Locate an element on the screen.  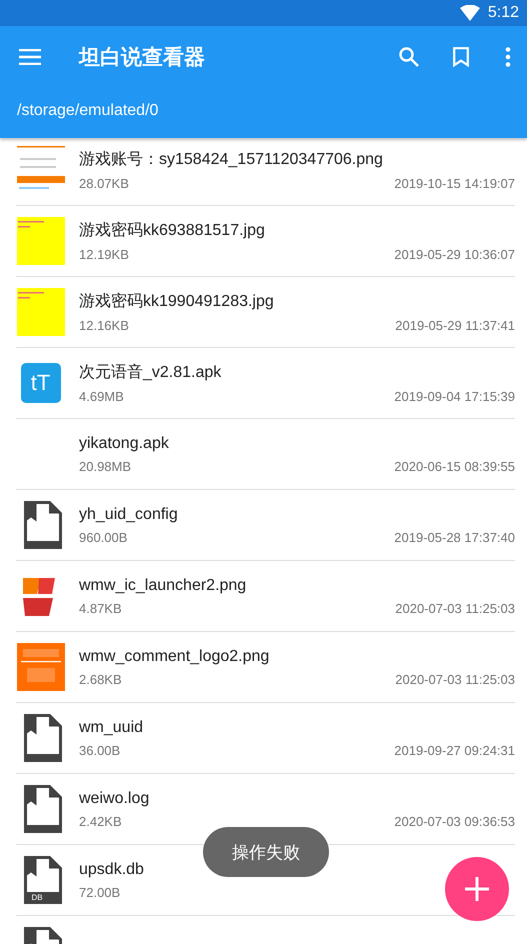
bookmark-icon is located at coordinates (461, 57).